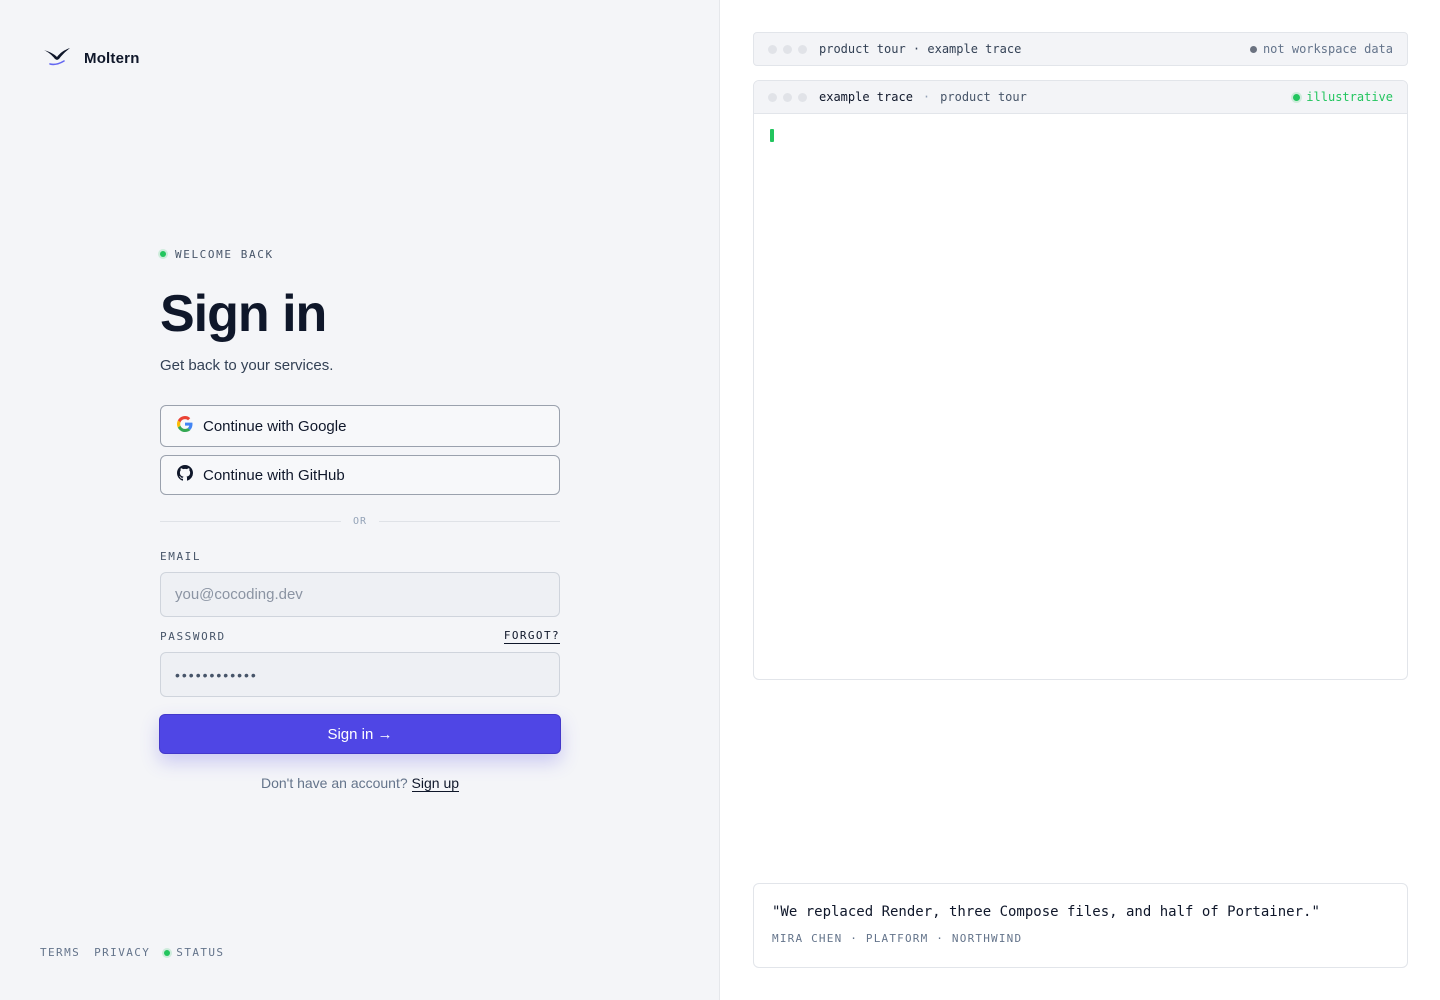 The image size is (1440, 1000). What do you see at coordinates (224, 254) in the screenshot?
I see `eyebrow-text: WELCOME BACK` at bounding box center [224, 254].